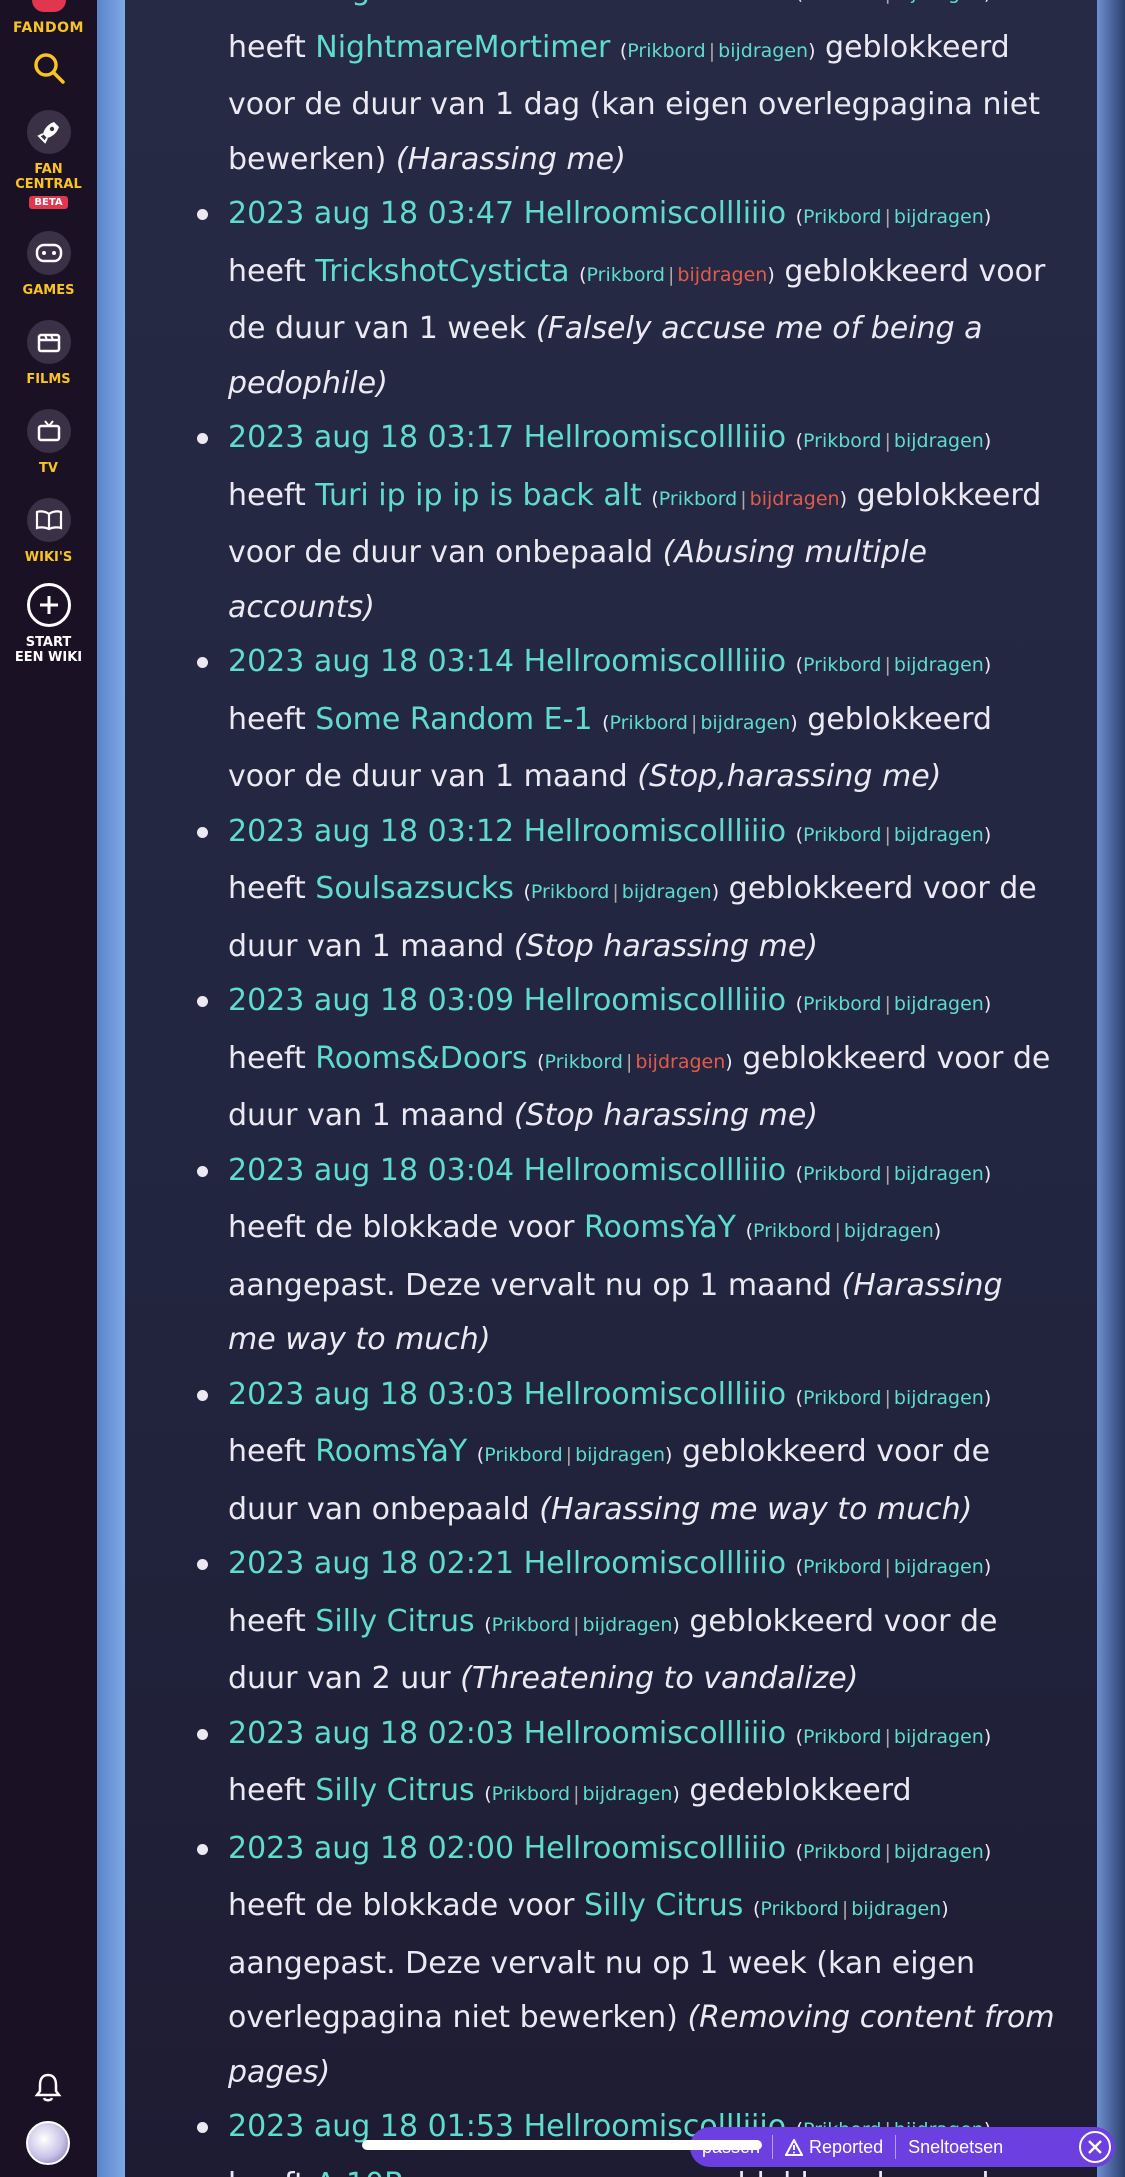 Image resolution: width=1125 pixels, height=2177 pixels. What do you see at coordinates (48, 531) in the screenshot?
I see `nav-item-wikis: WIKI'S` at bounding box center [48, 531].